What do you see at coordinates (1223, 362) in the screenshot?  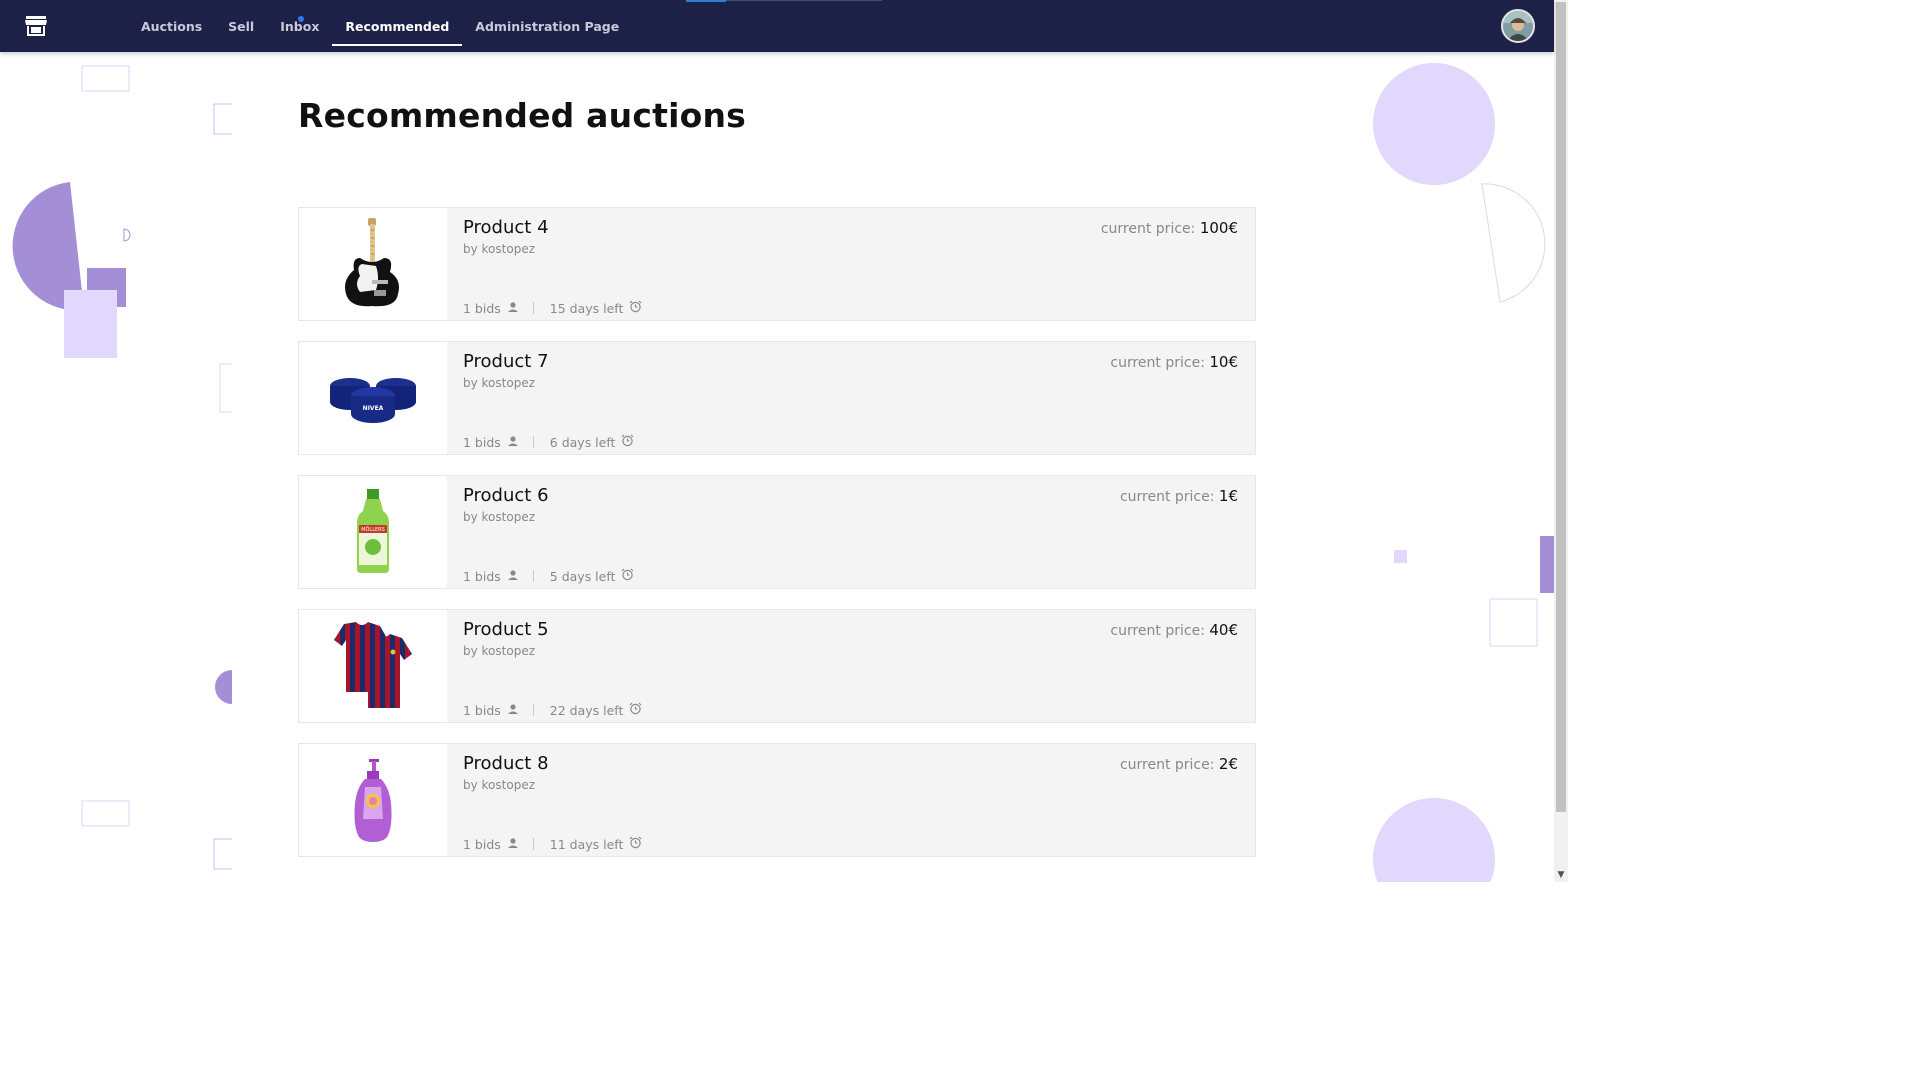 I see `price-value: 10€` at bounding box center [1223, 362].